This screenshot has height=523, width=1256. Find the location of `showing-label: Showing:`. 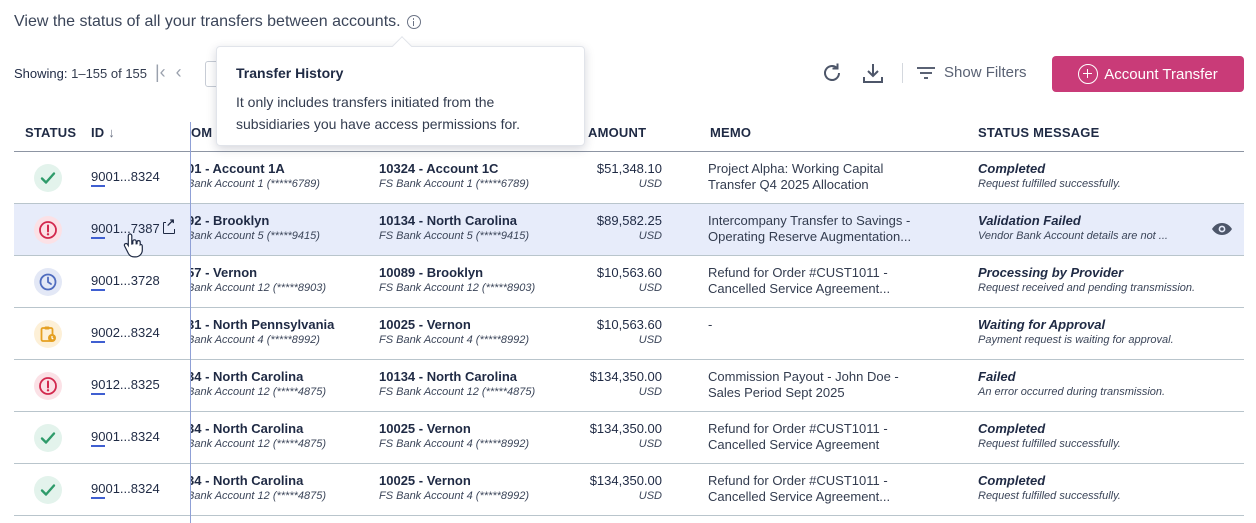

showing-label: Showing: is located at coordinates (41, 73).